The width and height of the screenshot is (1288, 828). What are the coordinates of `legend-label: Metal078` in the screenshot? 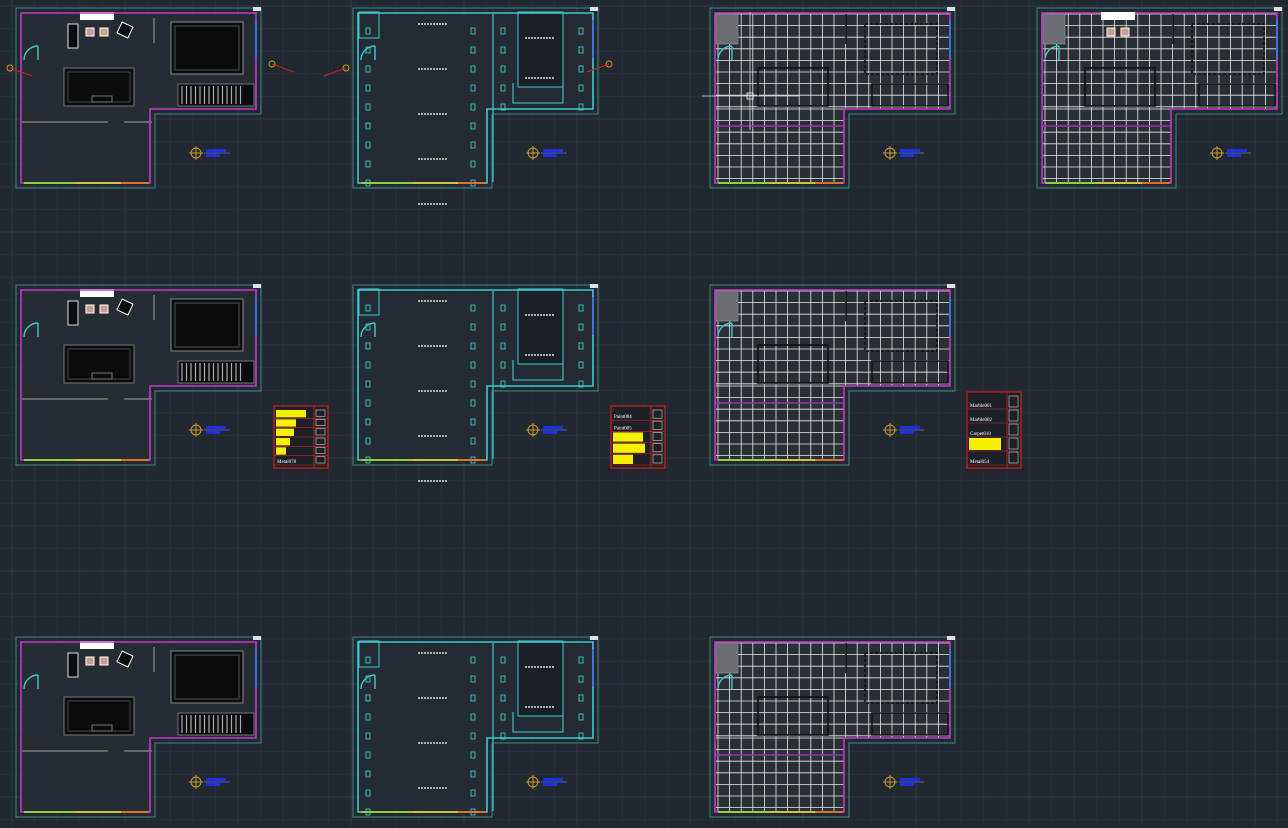 It's located at (287, 462).